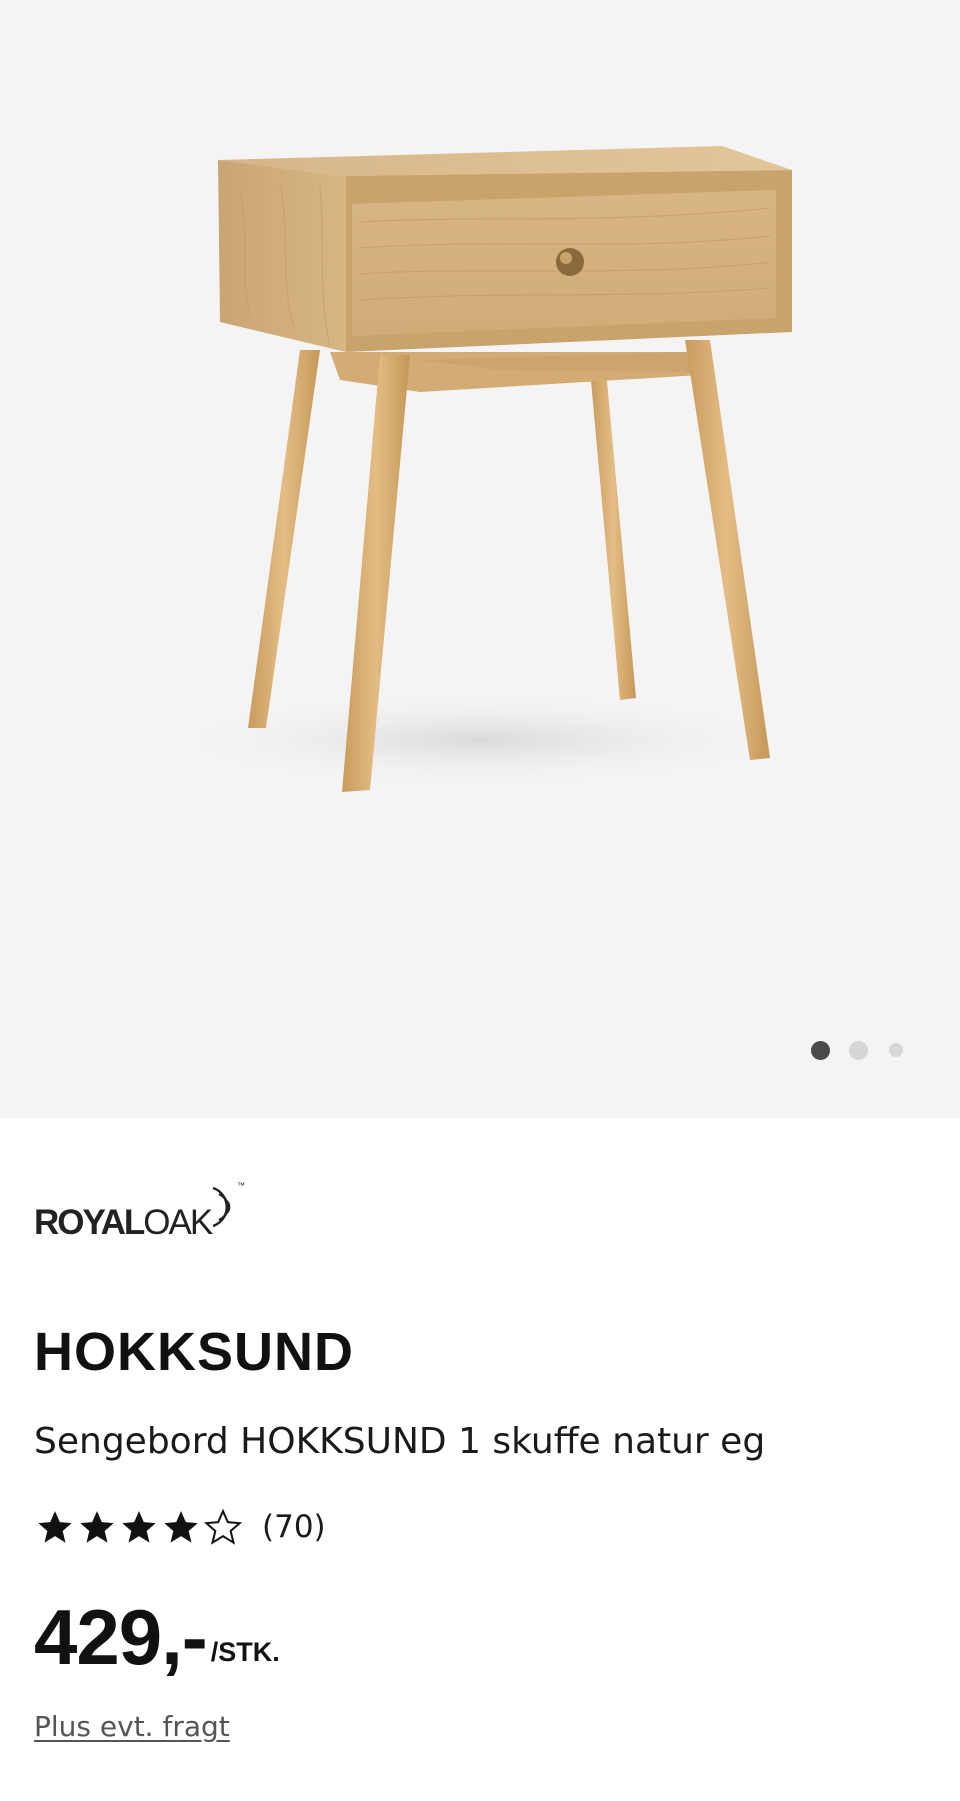 Image resolution: width=960 pixels, height=1801 pixels. Describe the element at coordinates (228, 1204) in the screenshot. I see `brand-arcs-icon: ™` at that location.